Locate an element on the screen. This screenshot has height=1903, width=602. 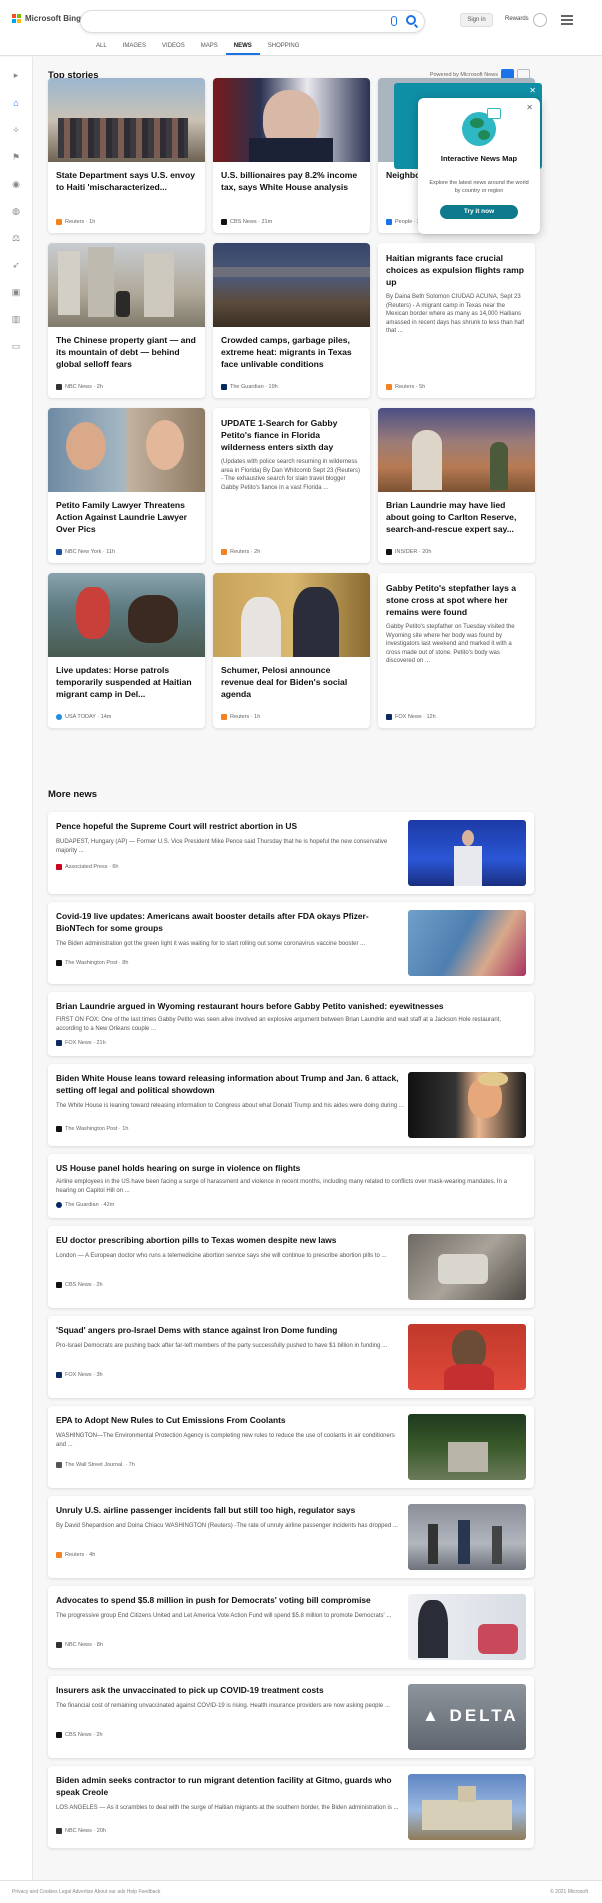
sparkle-icon: ✧ is located at coordinates (16, 130).